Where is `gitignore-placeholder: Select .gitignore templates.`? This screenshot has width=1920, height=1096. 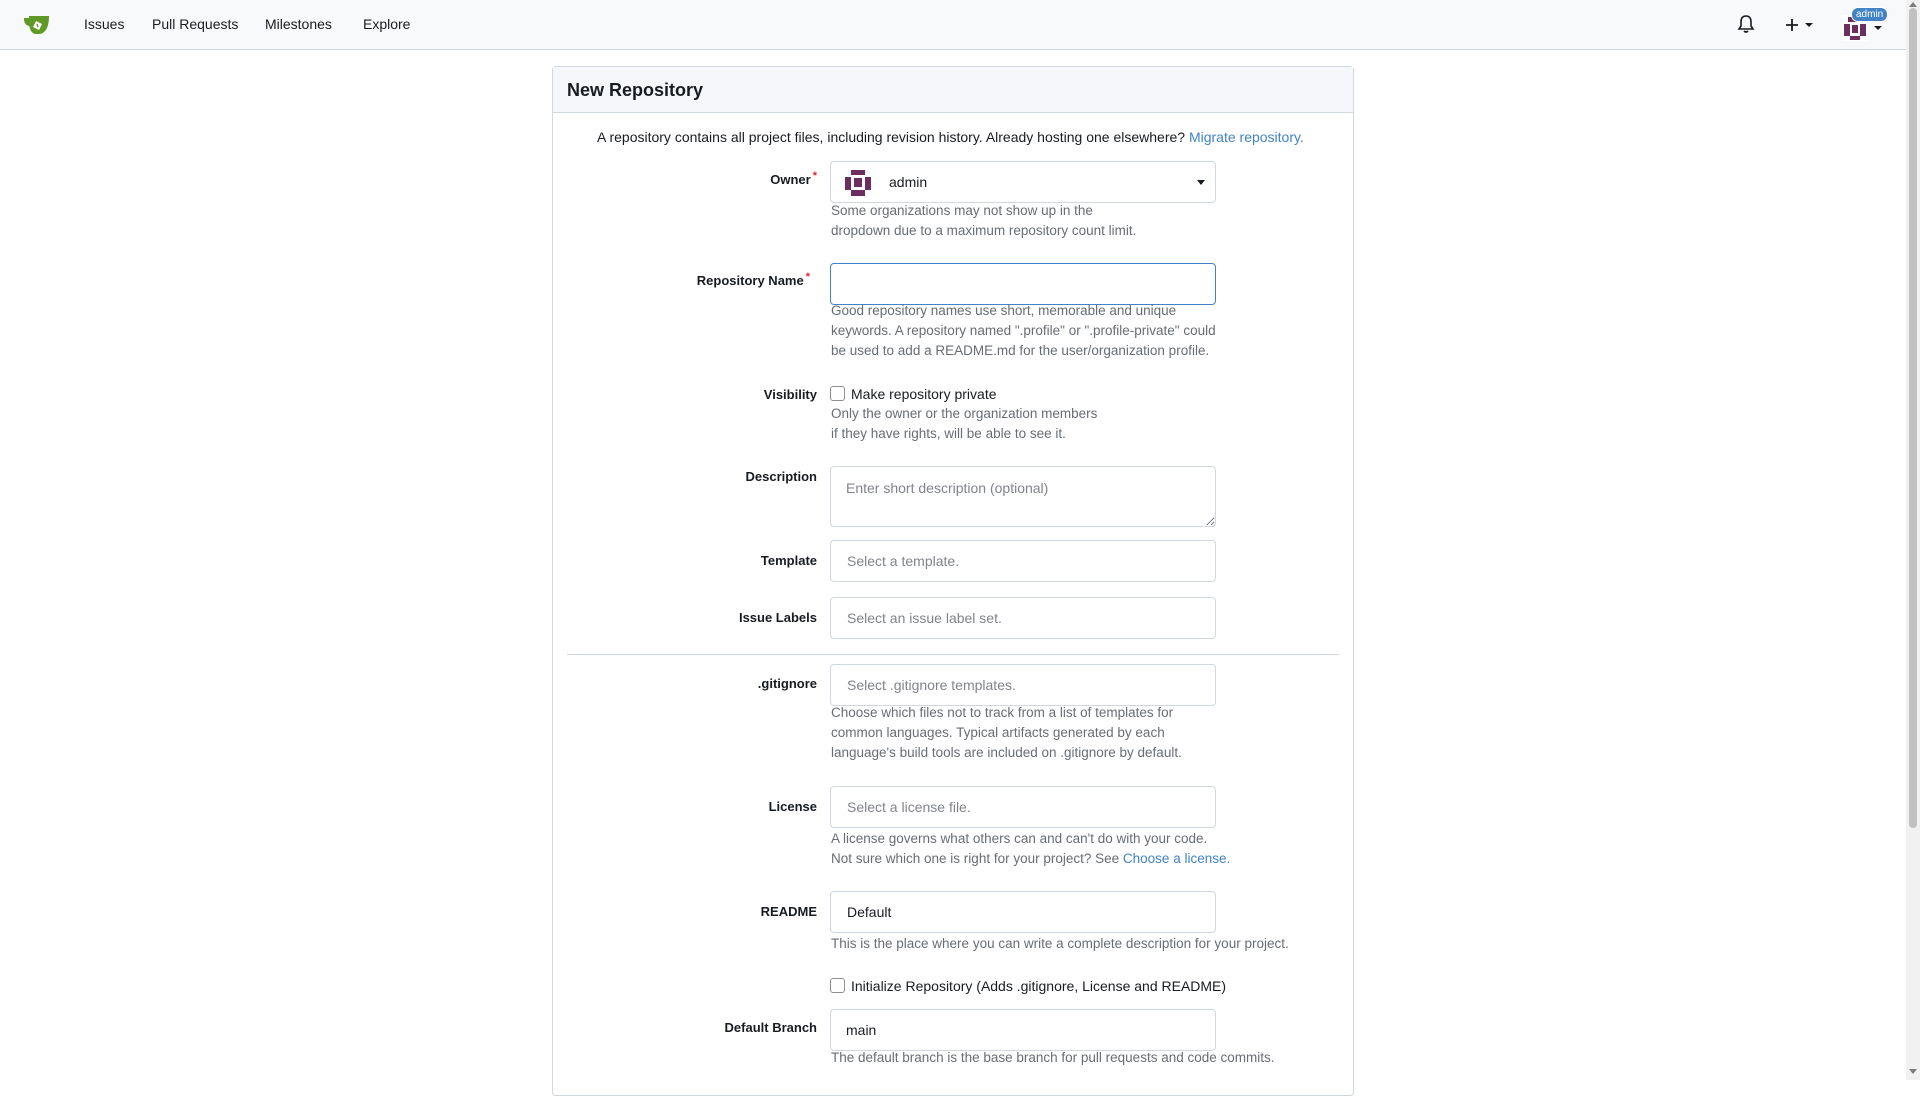
gitignore-placeholder: Select .gitignore templates. is located at coordinates (931, 685).